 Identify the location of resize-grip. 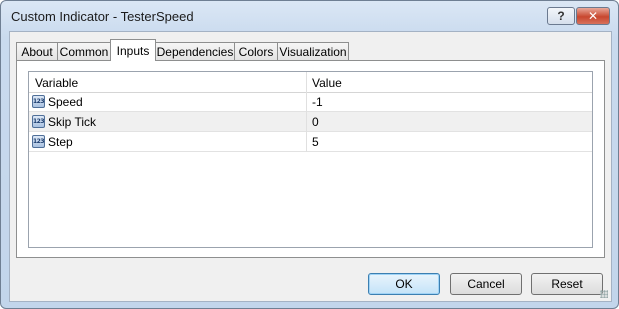
(604, 294).